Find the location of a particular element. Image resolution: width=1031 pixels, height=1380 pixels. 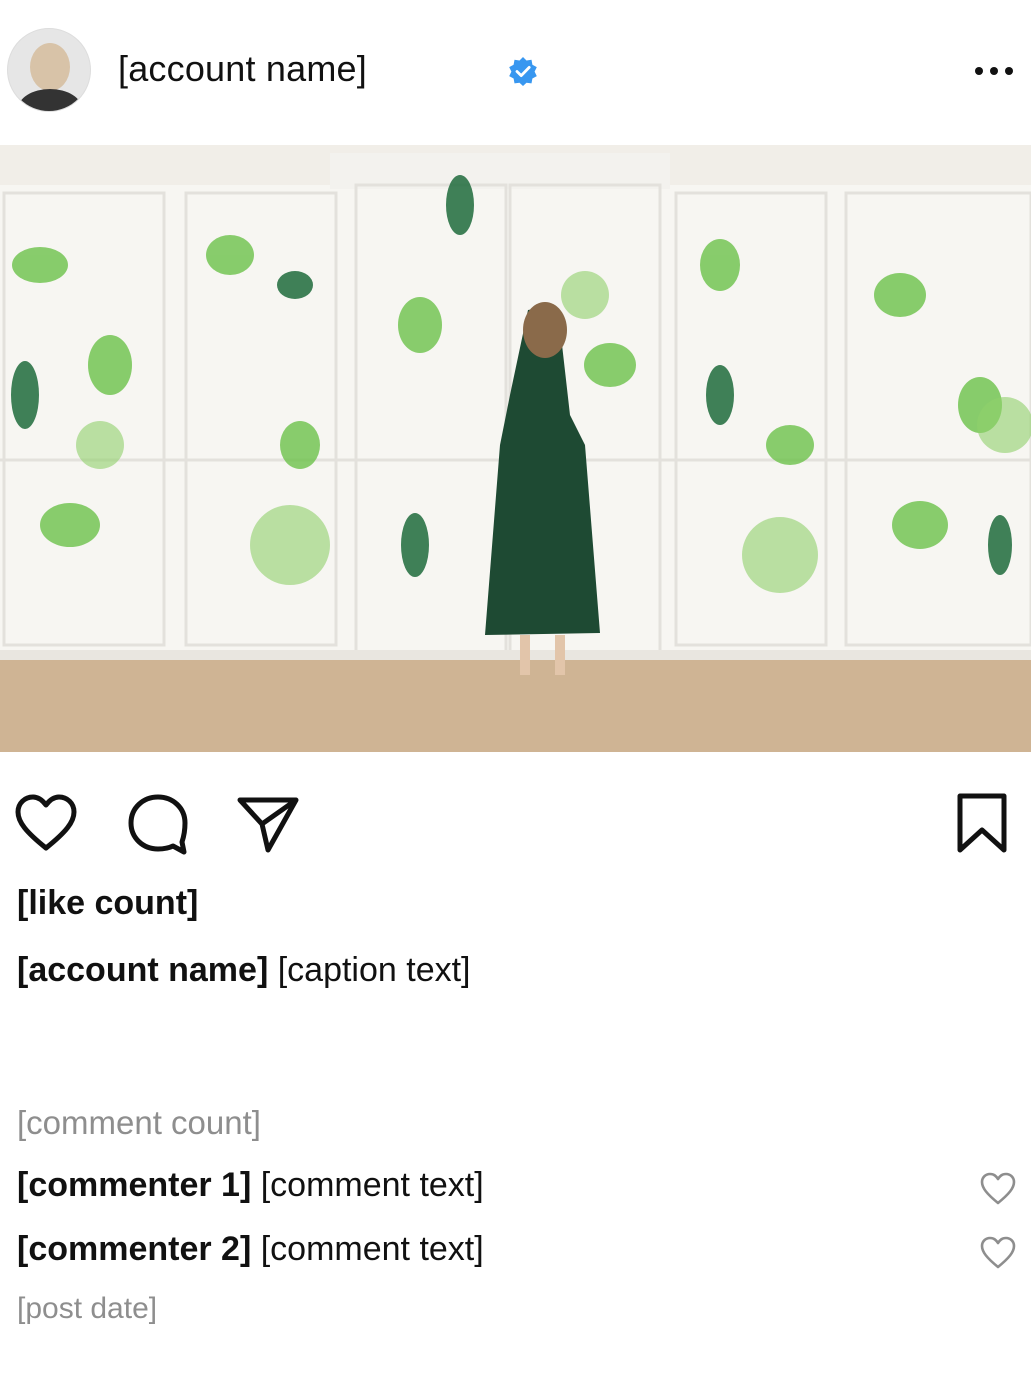

avatar-face is located at coordinates (50, 67).